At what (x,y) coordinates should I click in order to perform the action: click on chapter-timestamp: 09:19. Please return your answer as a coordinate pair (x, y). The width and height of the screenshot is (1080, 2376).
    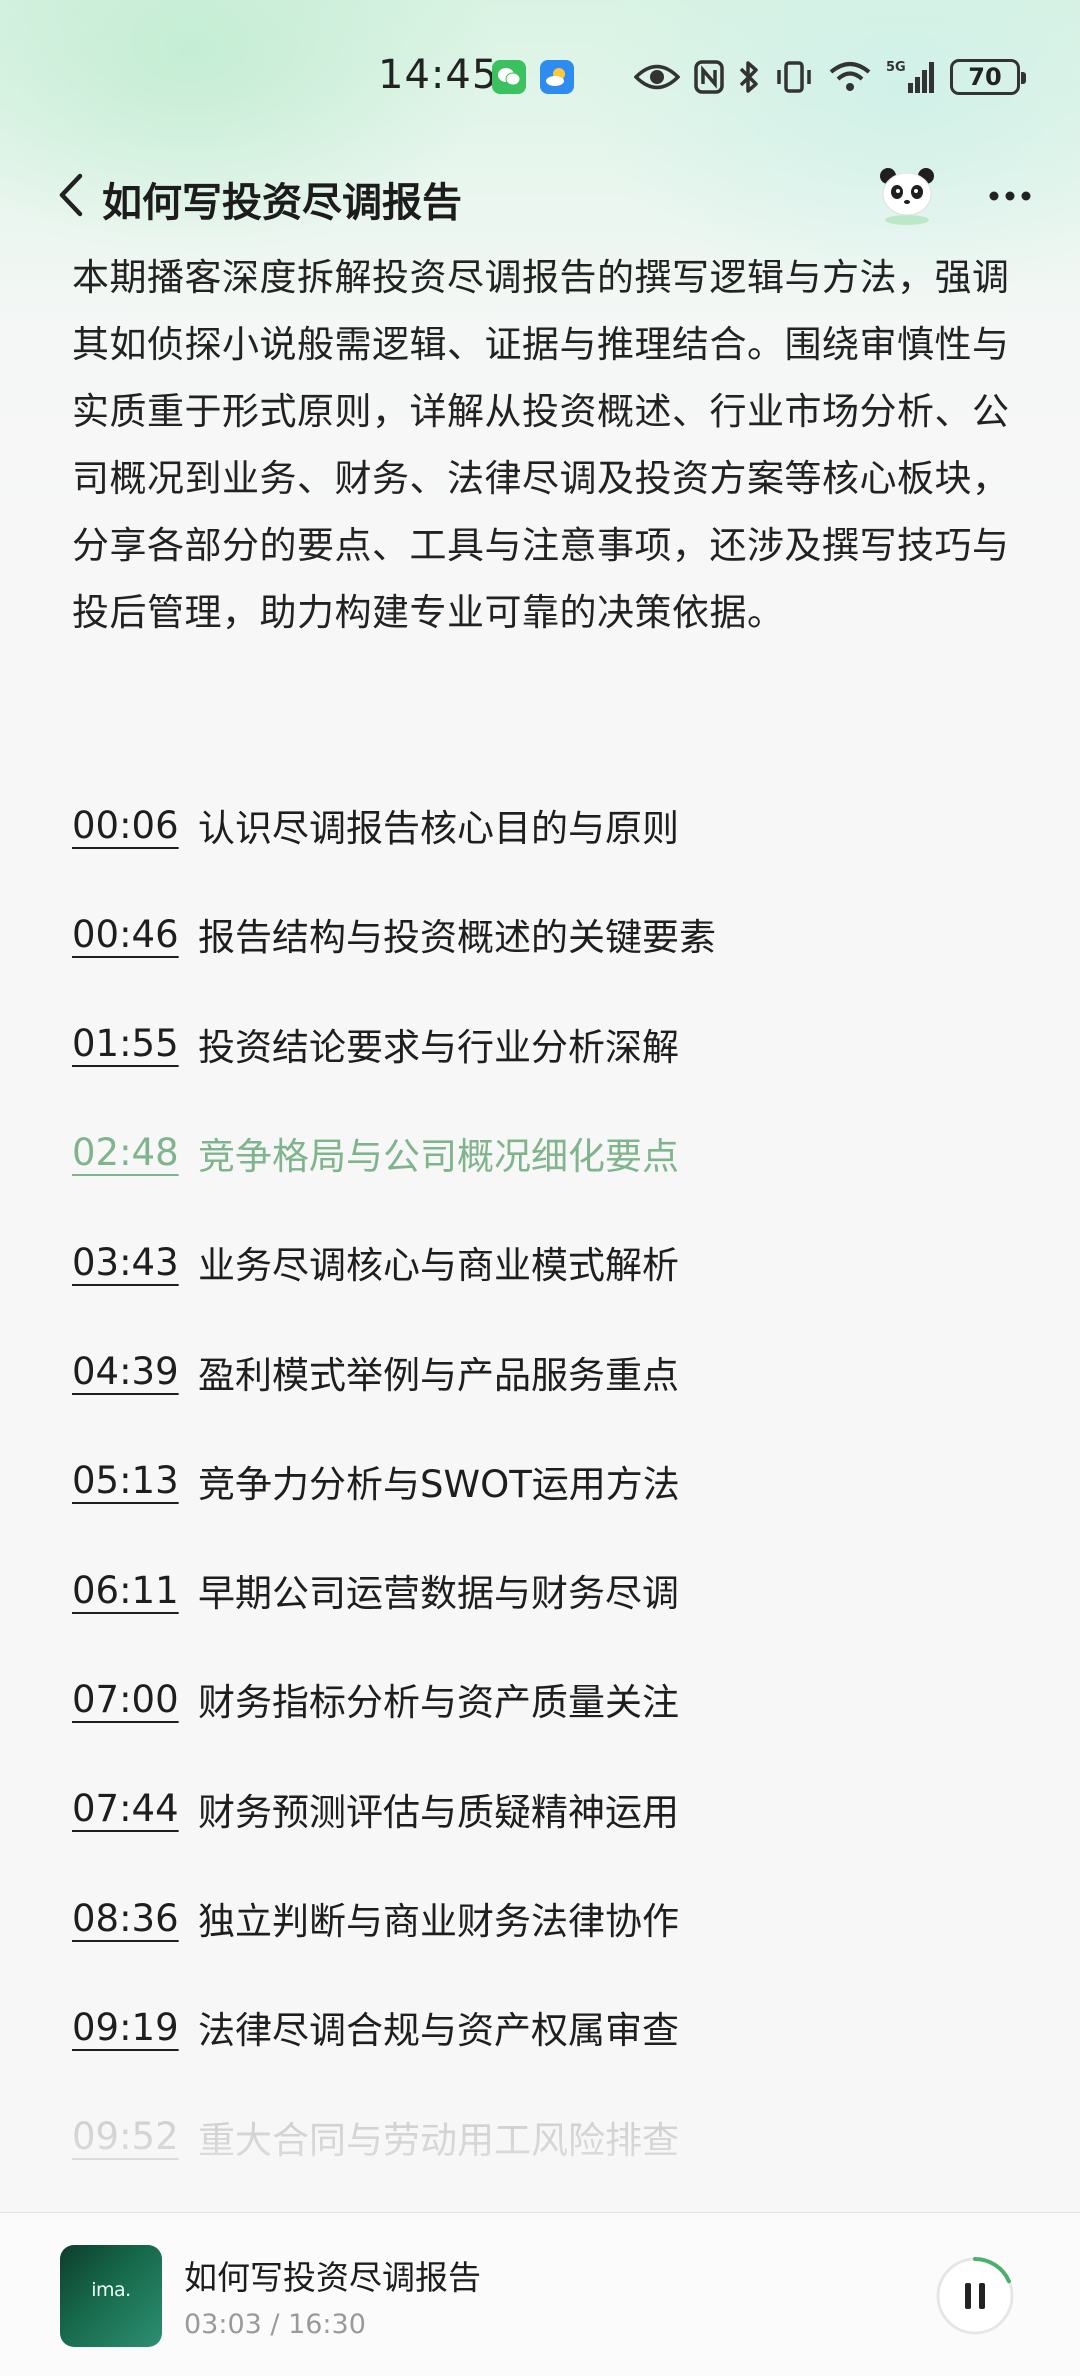
    Looking at the image, I should click on (135, 2027).